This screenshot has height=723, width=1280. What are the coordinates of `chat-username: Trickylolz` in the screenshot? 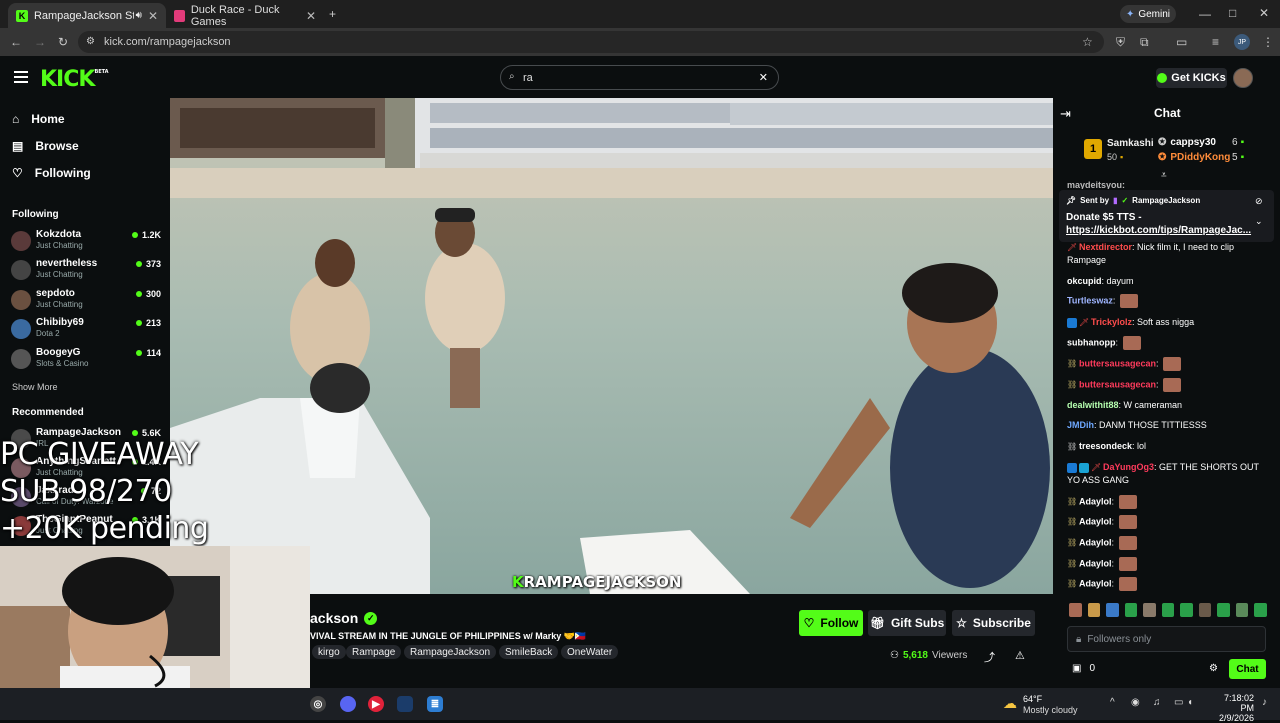 It's located at (1111, 322).